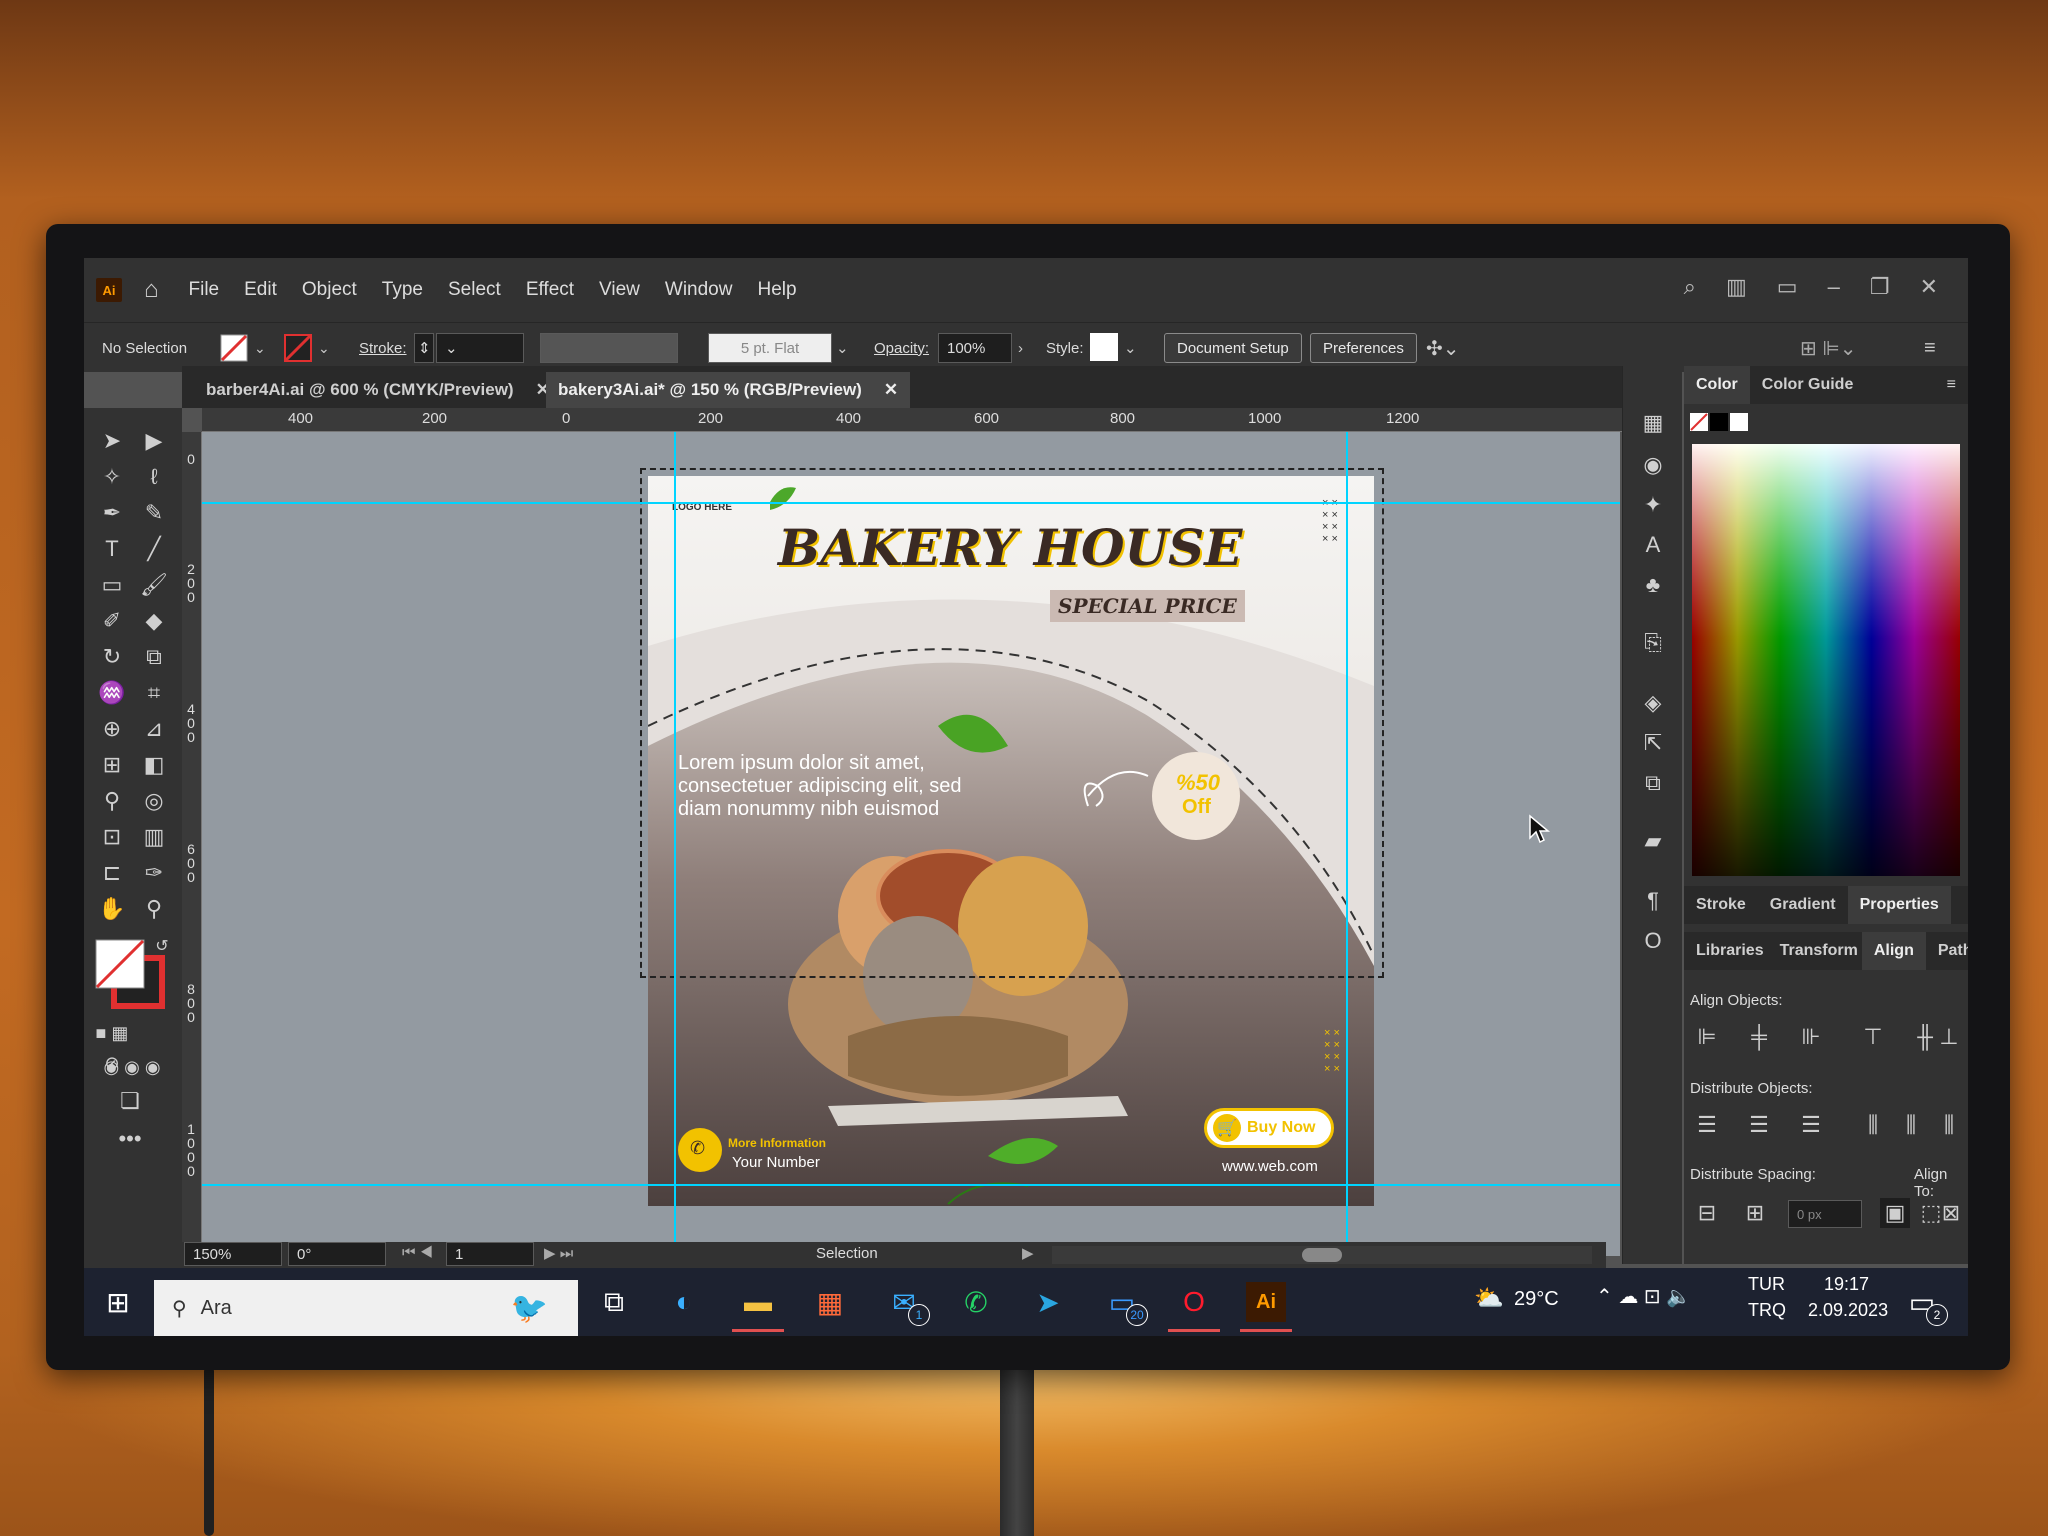 This screenshot has height=1536, width=2048. I want to click on tab-color-guide: Color Guide, so click(1808, 385).